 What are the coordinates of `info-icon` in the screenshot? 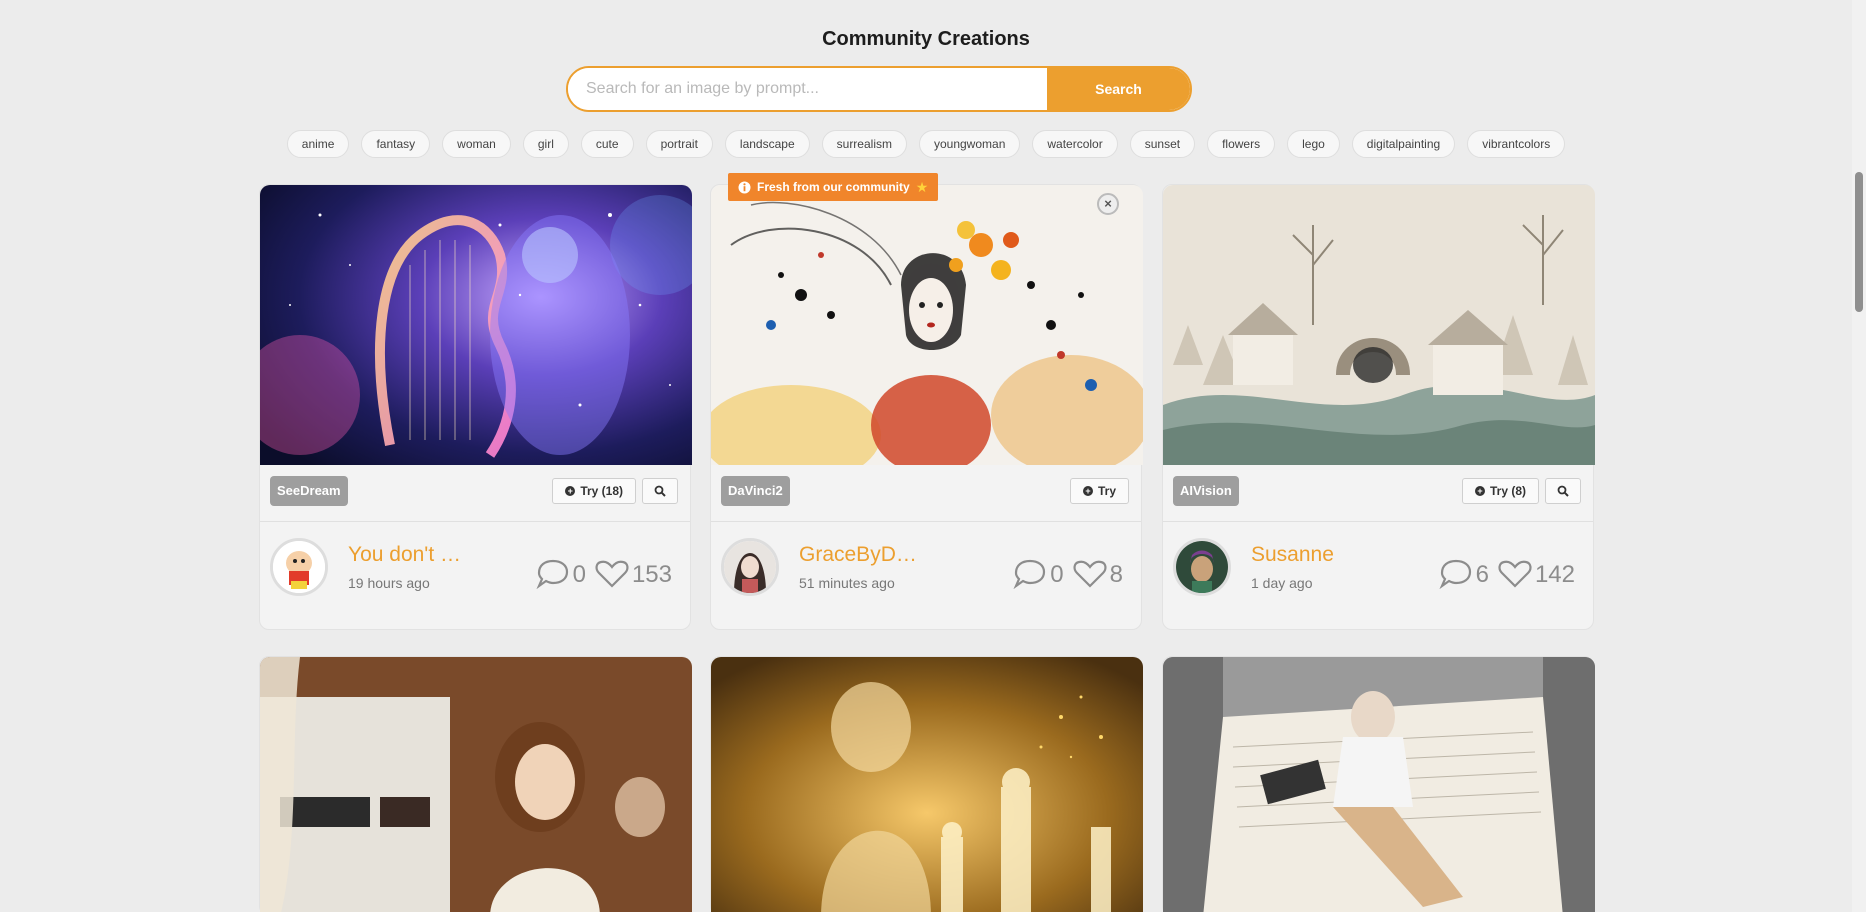 It's located at (744, 187).